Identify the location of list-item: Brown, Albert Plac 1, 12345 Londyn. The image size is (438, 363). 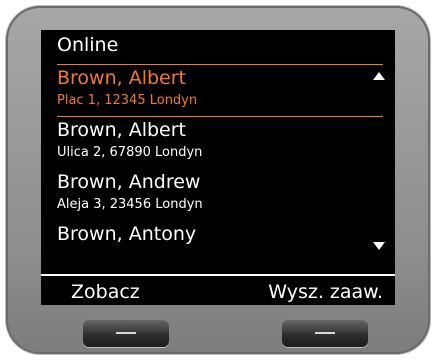
(218, 90).